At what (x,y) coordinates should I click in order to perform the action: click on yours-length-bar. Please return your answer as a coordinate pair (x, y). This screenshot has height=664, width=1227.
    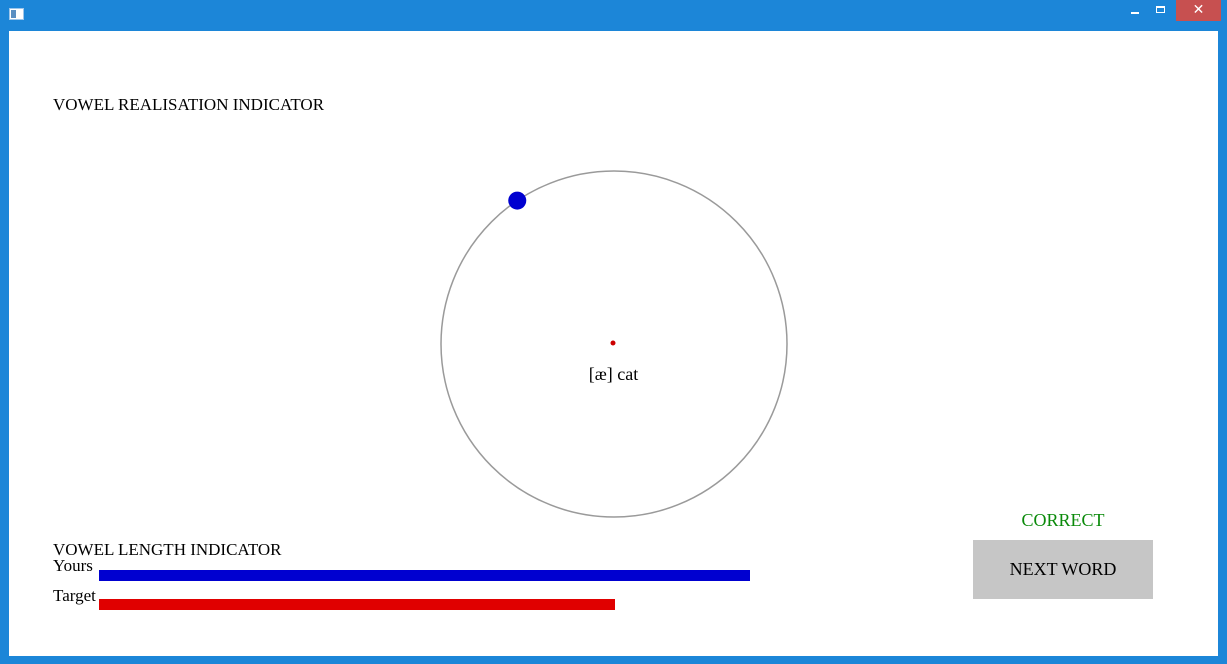
    Looking at the image, I should click on (425, 575).